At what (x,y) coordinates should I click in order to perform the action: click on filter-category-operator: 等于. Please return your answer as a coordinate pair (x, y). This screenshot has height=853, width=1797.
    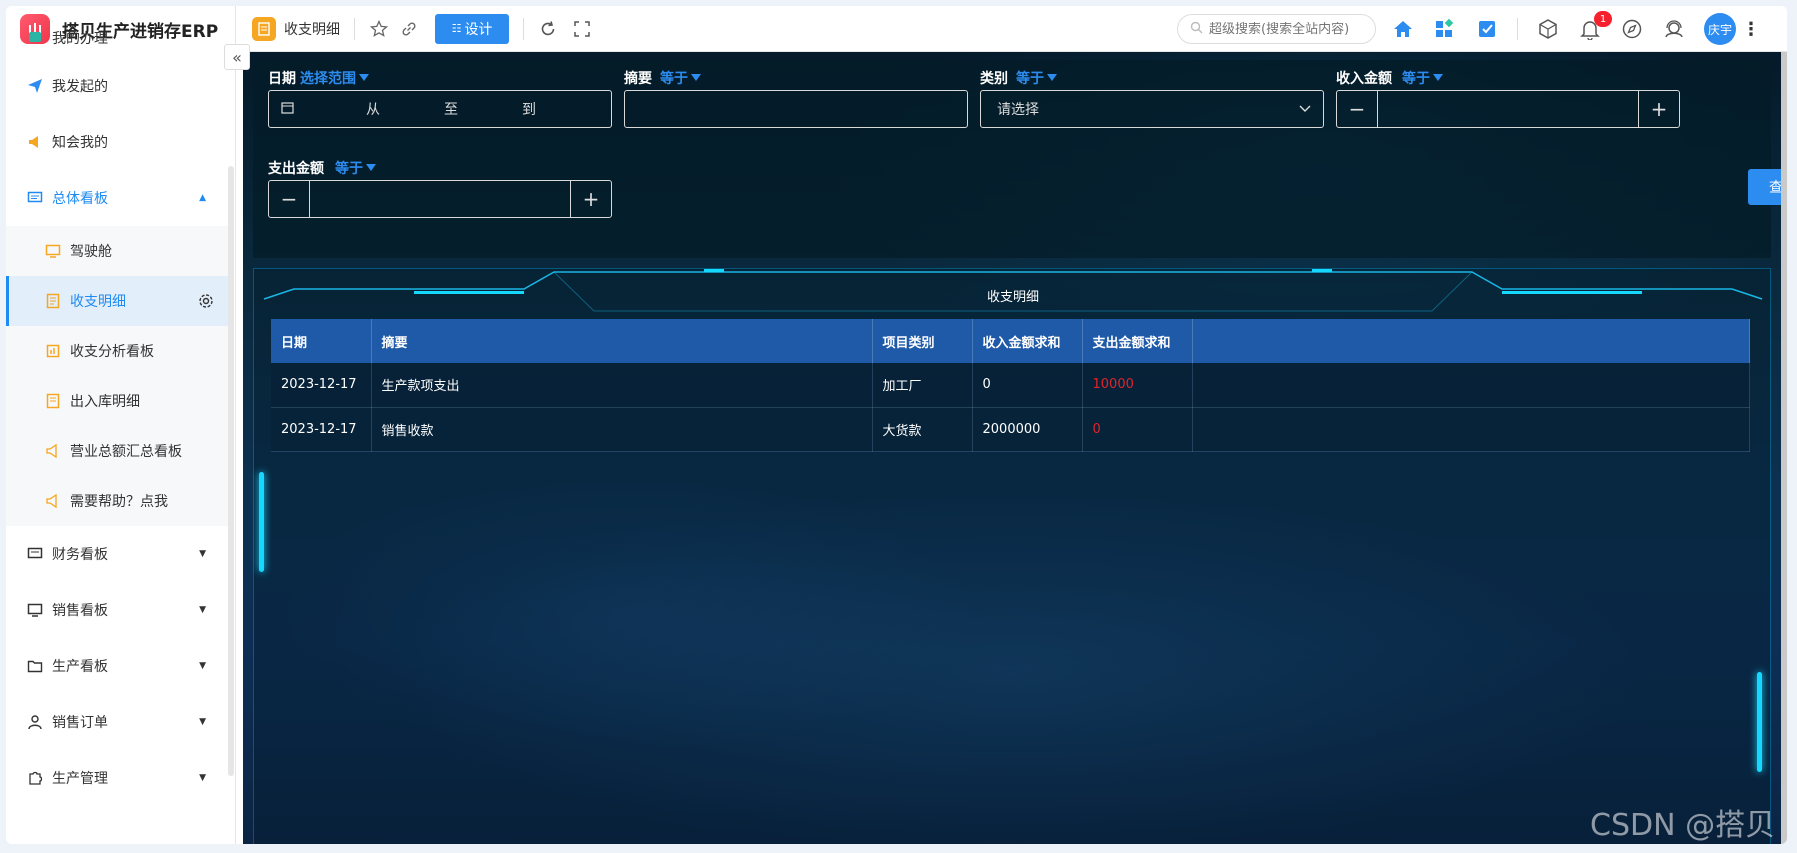
    Looking at the image, I should click on (1036, 78).